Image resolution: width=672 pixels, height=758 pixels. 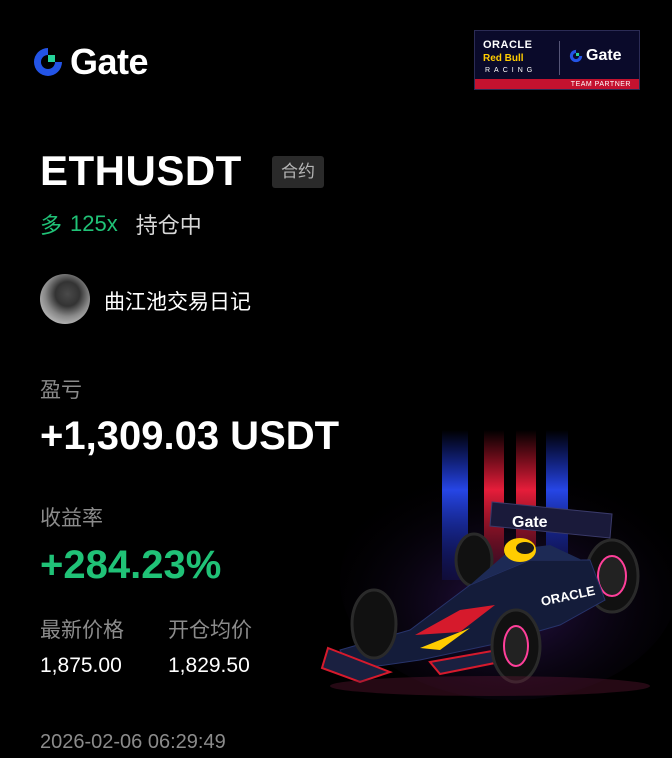 What do you see at coordinates (133, 742) in the screenshot?
I see `timestamp: 2026-02-06 06:29:49` at bounding box center [133, 742].